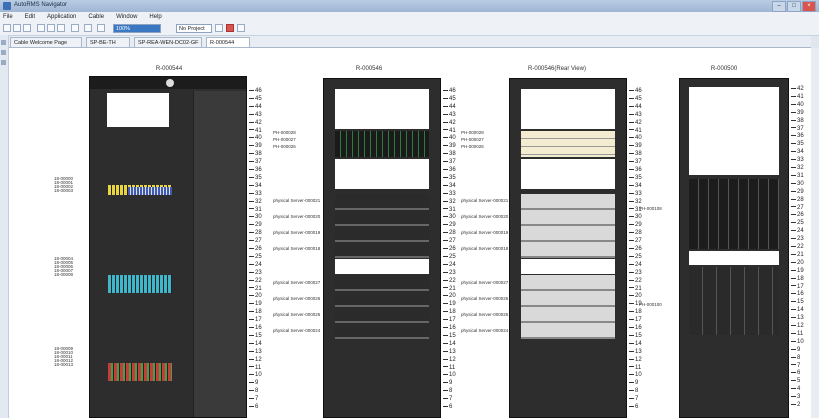 Image resolution: width=819 pixels, height=418 pixels. I want to click on rack-unit-number: 34, so click(255, 186).